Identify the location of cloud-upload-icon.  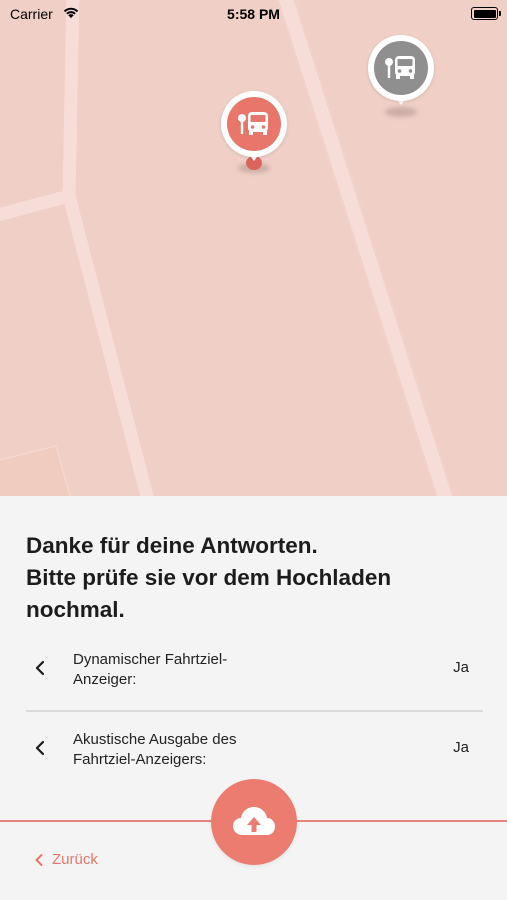
(254, 821).